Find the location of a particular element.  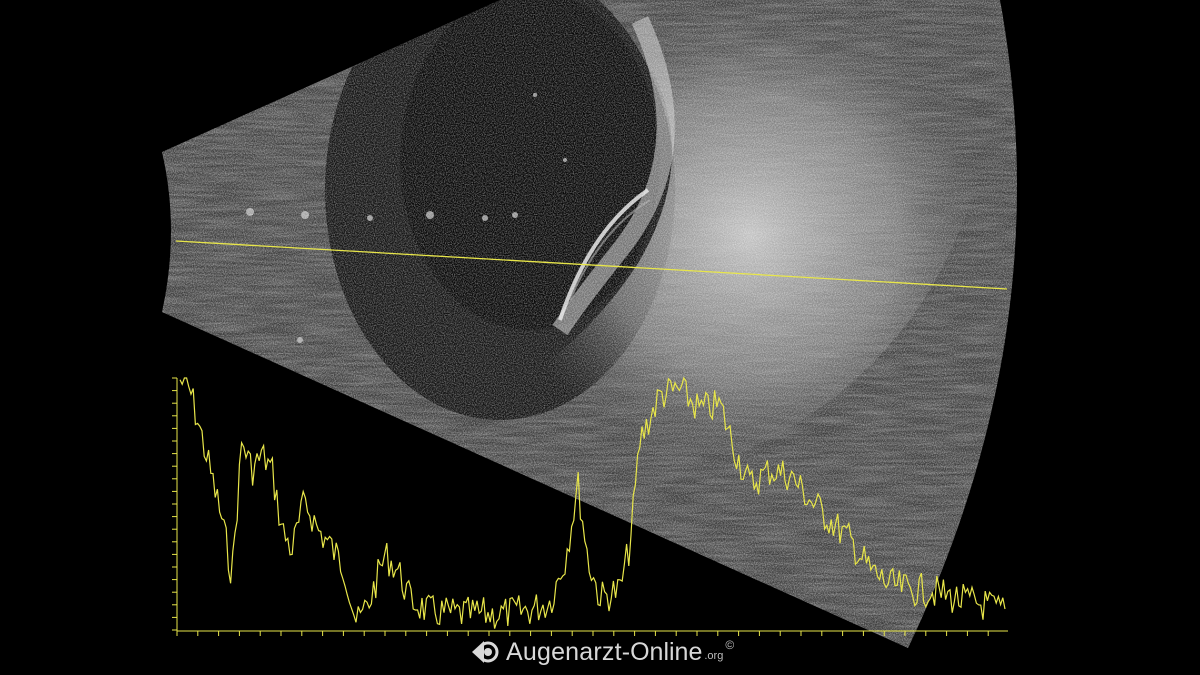

watermark-brand-2: Online is located at coordinates (666, 651).